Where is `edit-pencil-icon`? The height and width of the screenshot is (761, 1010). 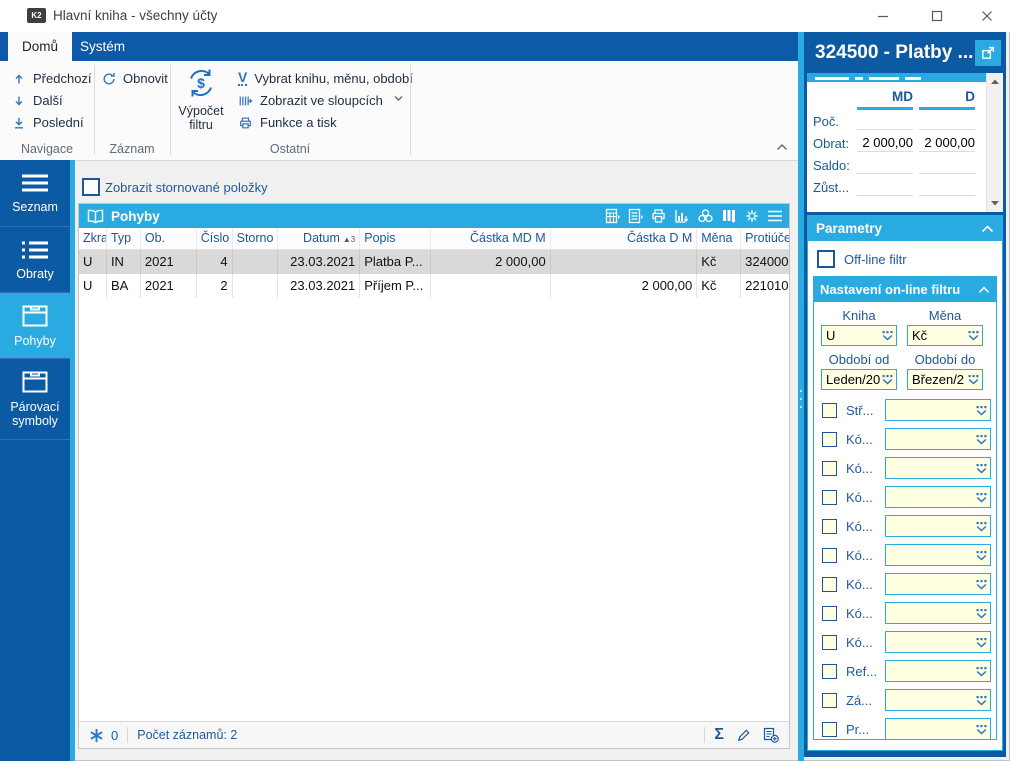
edit-pencil-icon is located at coordinates (743, 735).